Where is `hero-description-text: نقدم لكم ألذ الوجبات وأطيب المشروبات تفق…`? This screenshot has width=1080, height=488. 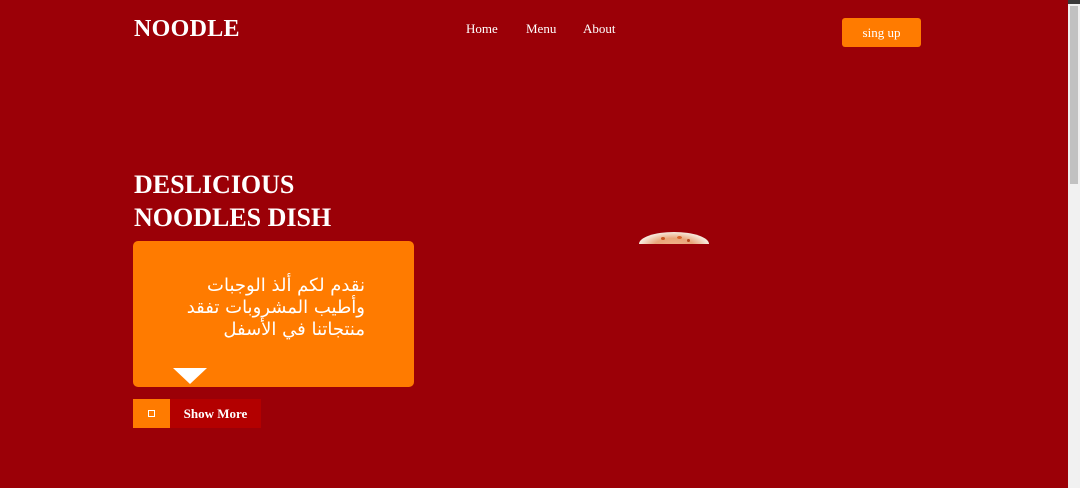 hero-description-text: نقدم لكم ألذ الوجبات وأطيب المشروبات تفق… is located at coordinates (275, 307).